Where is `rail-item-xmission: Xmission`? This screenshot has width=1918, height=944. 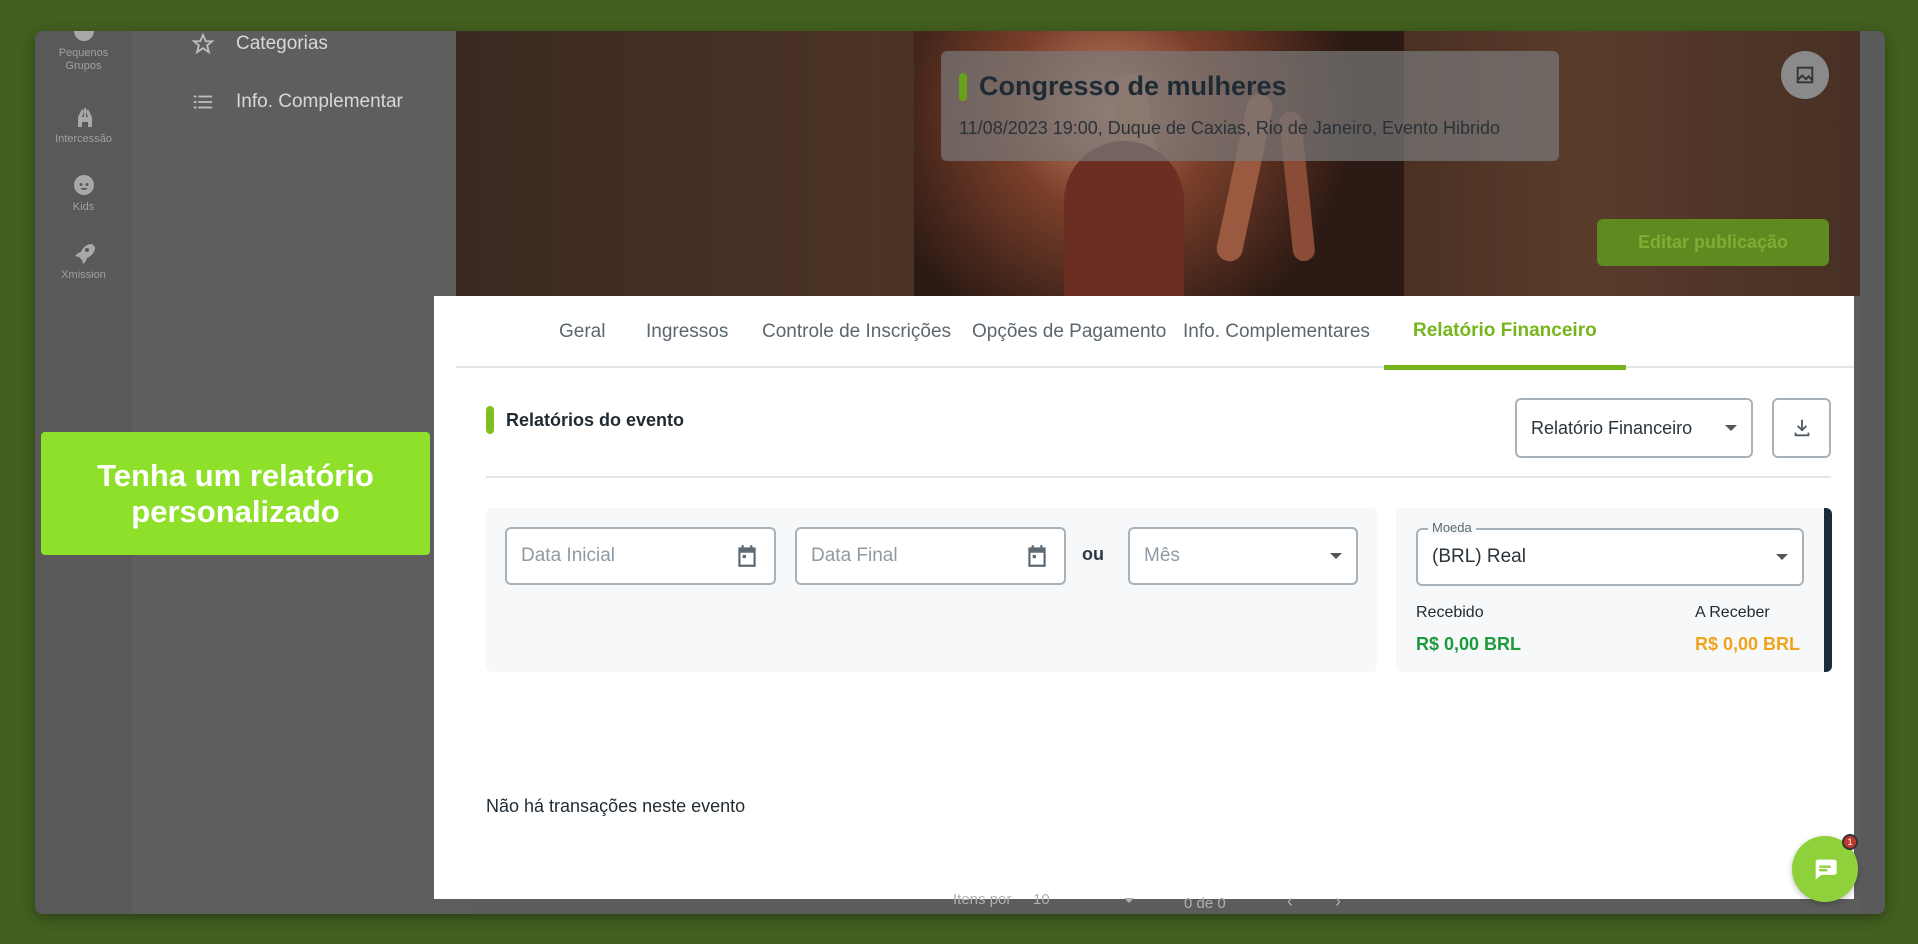 rail-item-xmission: Xmission is located at coordinates (83, 261).